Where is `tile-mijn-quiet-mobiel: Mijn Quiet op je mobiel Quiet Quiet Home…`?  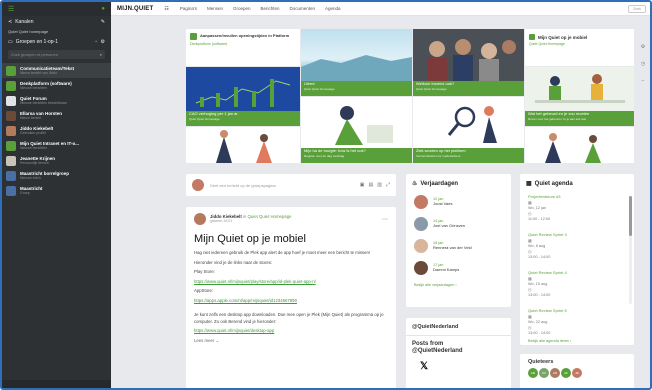 tile-mijn-quiet-mobiel: Mijn Quiet op je mobiel Quiet Quiet Home… is located at coordinates (579, 47).